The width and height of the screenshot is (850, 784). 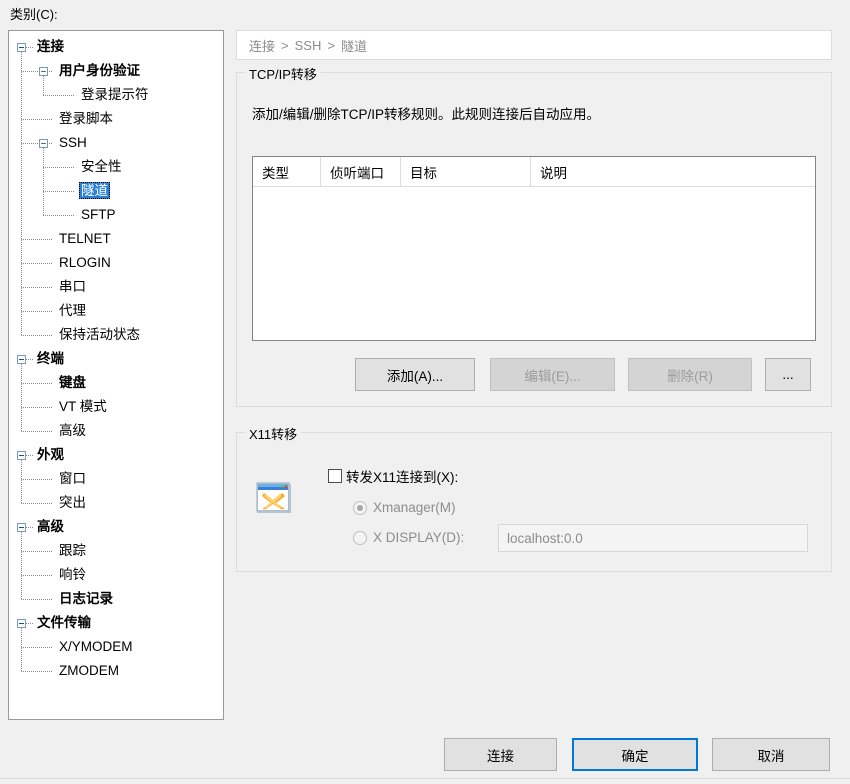 I want to click on xmanager-radio, so click(x=360, y=507).